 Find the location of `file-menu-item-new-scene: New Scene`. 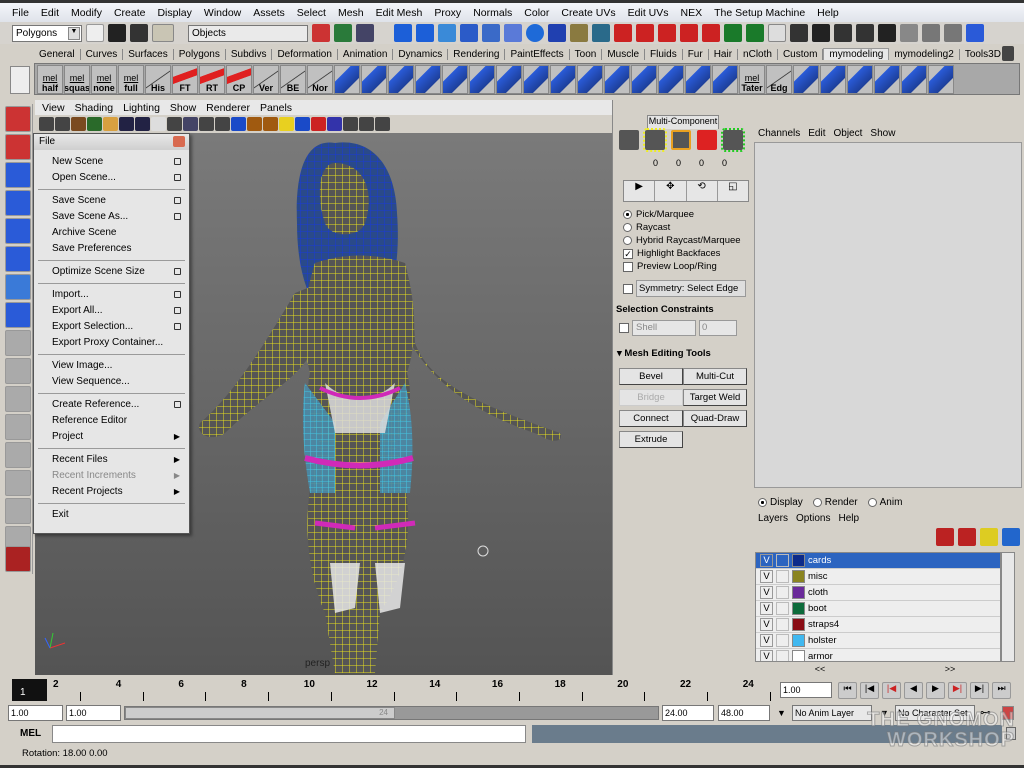

file-menu-item-new-scene: New Scene is located at coordinates (111, 162).